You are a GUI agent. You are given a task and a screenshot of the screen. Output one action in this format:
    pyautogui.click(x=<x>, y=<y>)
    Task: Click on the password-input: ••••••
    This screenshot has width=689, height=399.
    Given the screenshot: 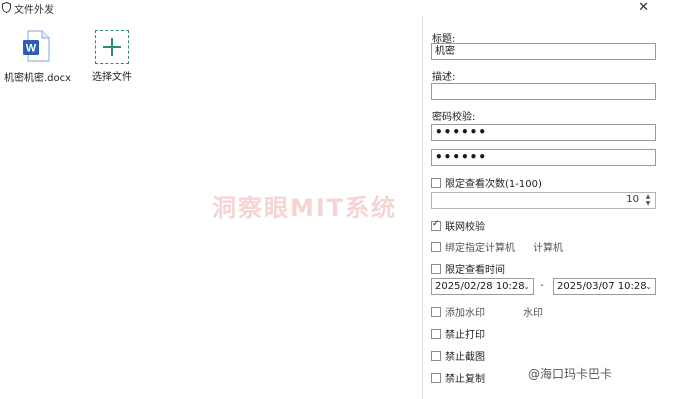 What is the action you would take?
    pyautogui.click(x=543, y=132)
    